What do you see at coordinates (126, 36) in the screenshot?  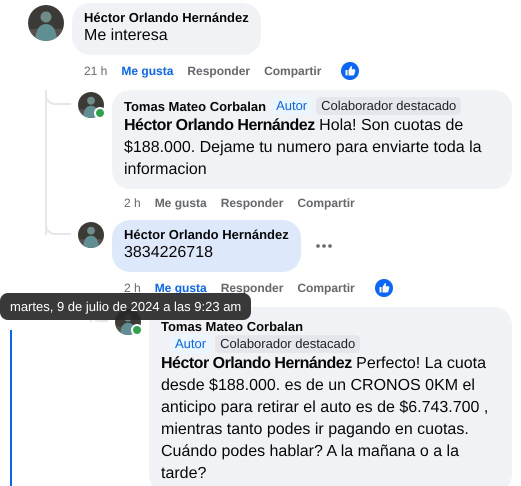 I see `comment-text: Me interesa` at bounding box center [126, 36].